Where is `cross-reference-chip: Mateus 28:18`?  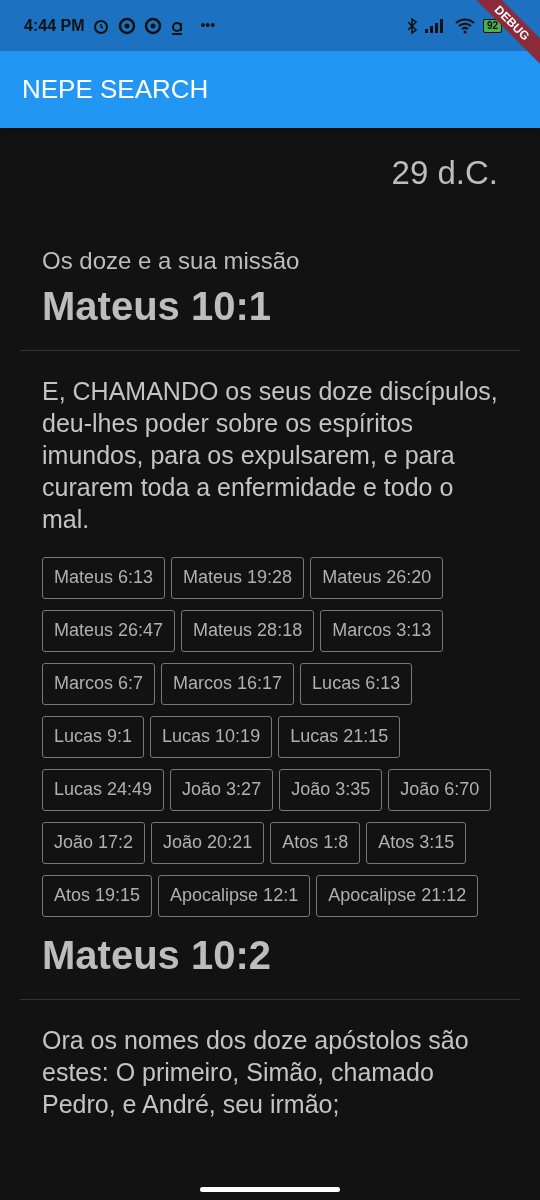 cross-reference-chip: Mateus 28:18 is located at coordinates (248, 630).